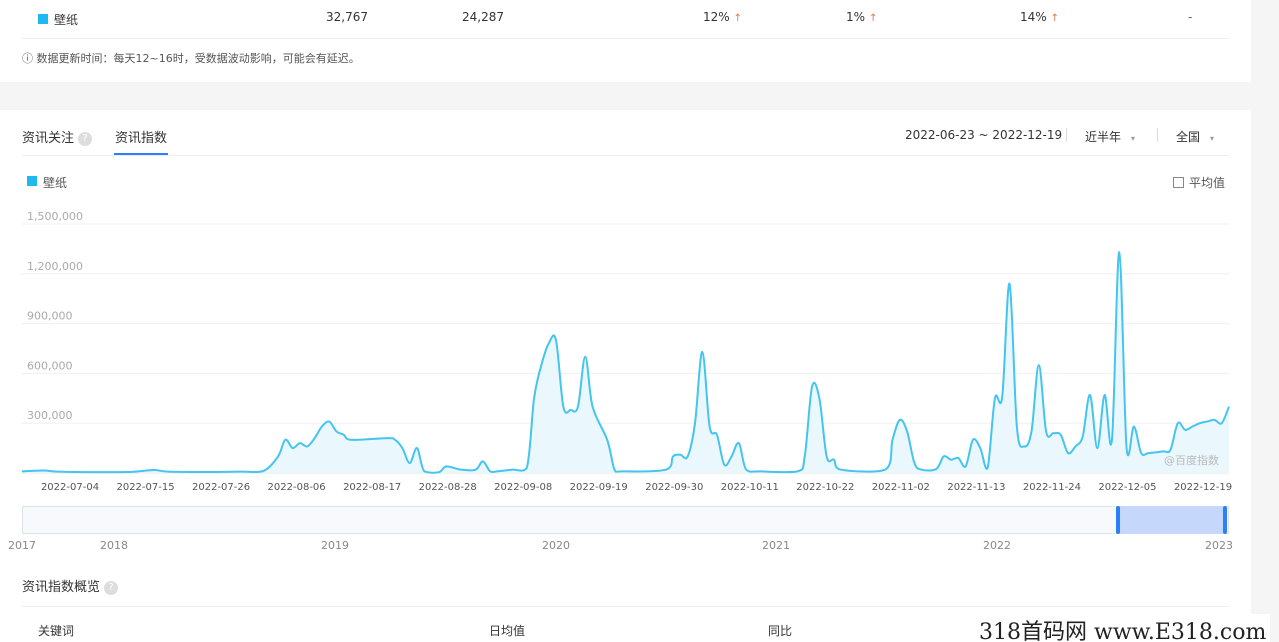  What do you see at coordinates (1203, 487) in the screenshot?
I see `x-tick-label: 2022-12-19` at bounding box center [1203, 487].